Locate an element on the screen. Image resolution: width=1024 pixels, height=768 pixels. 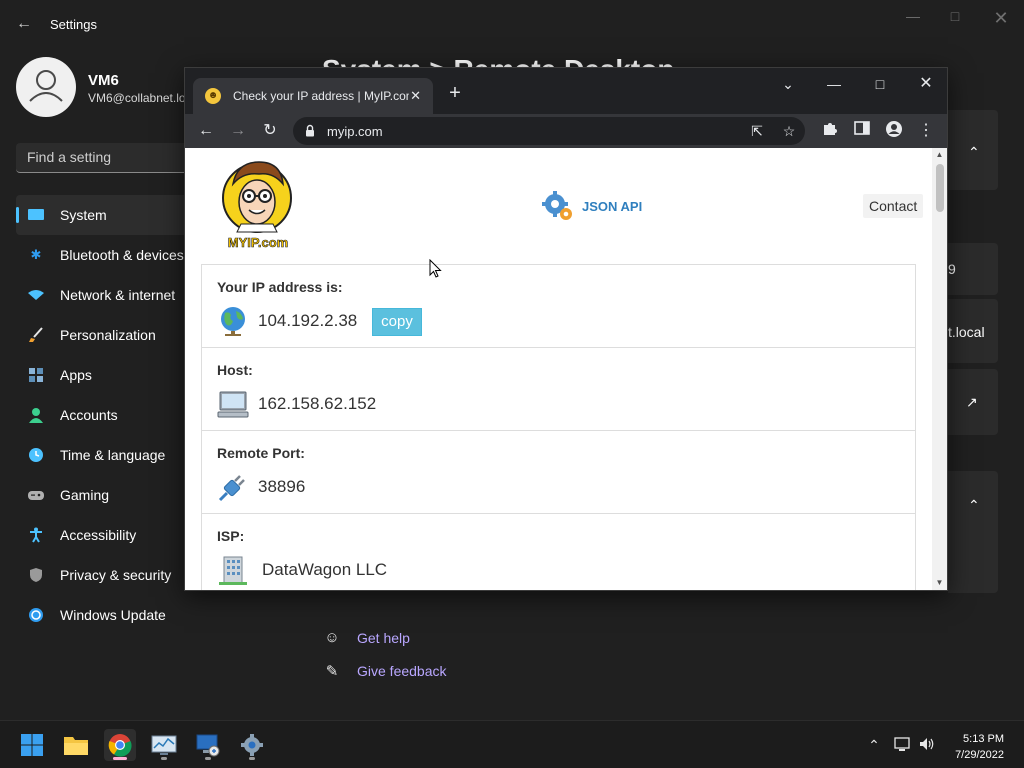
extensions-icon is located at coordinates (830, 131).